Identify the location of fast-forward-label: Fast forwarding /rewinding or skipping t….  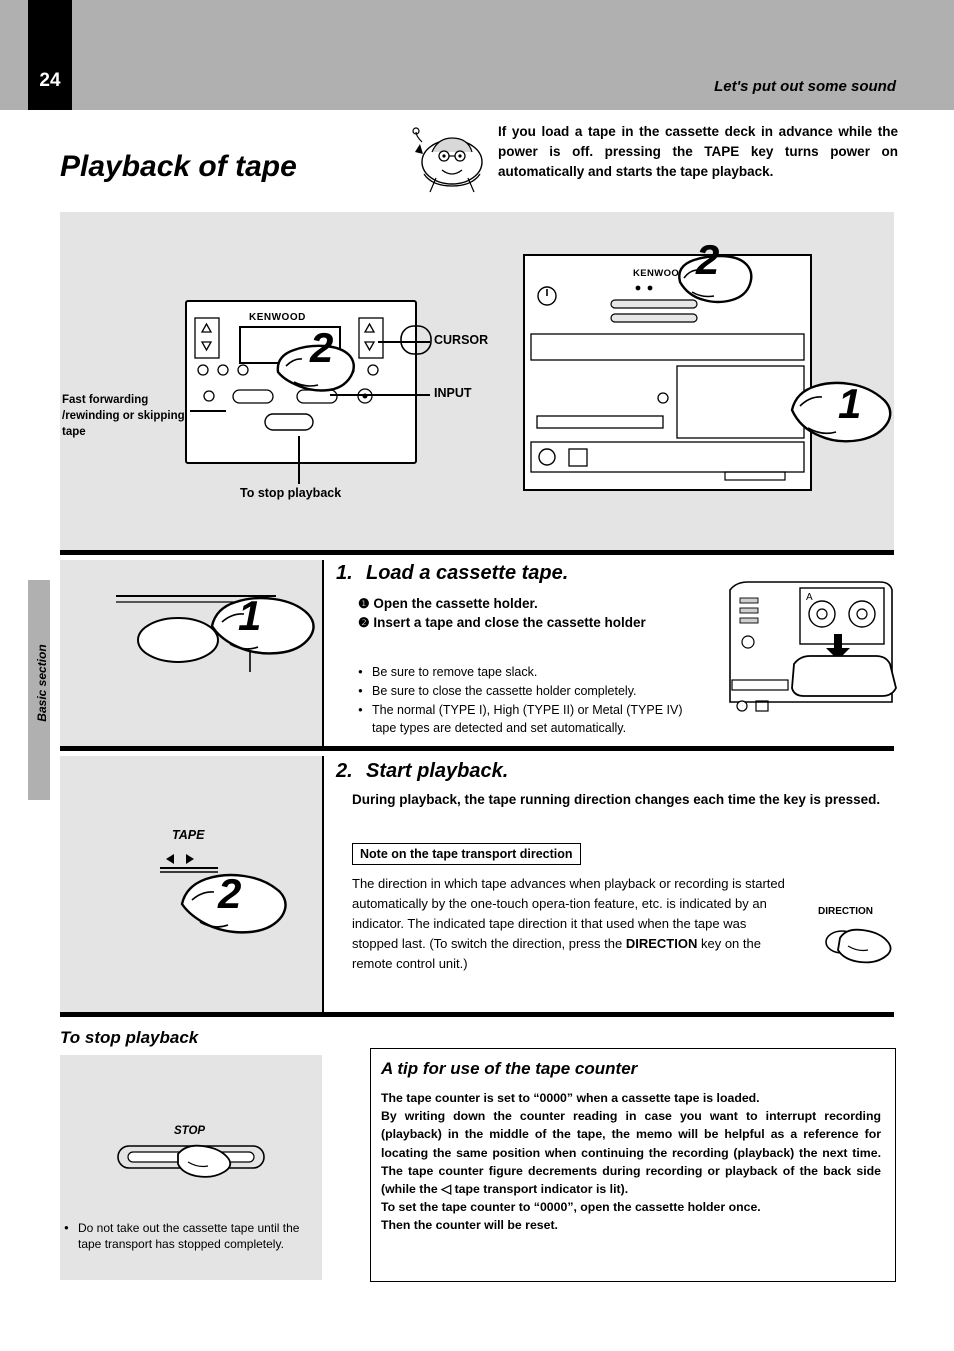
(123, 416).